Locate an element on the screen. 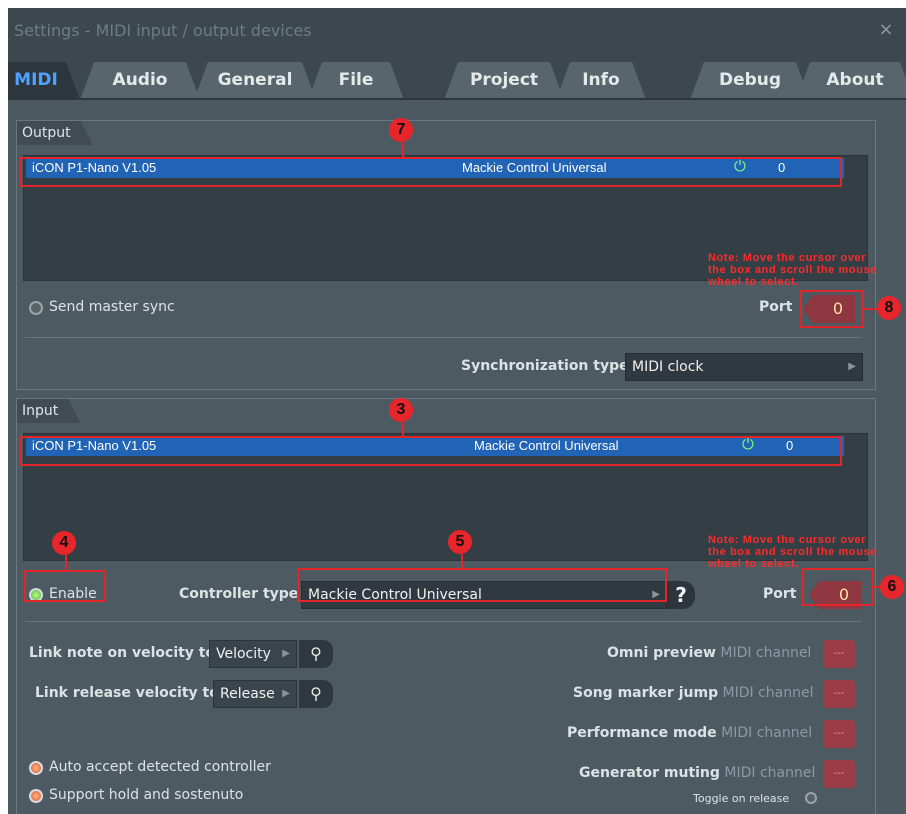 This screenshot has width=906, height=814. link-release-button: ⚲ is located at coordinates (316, 694).